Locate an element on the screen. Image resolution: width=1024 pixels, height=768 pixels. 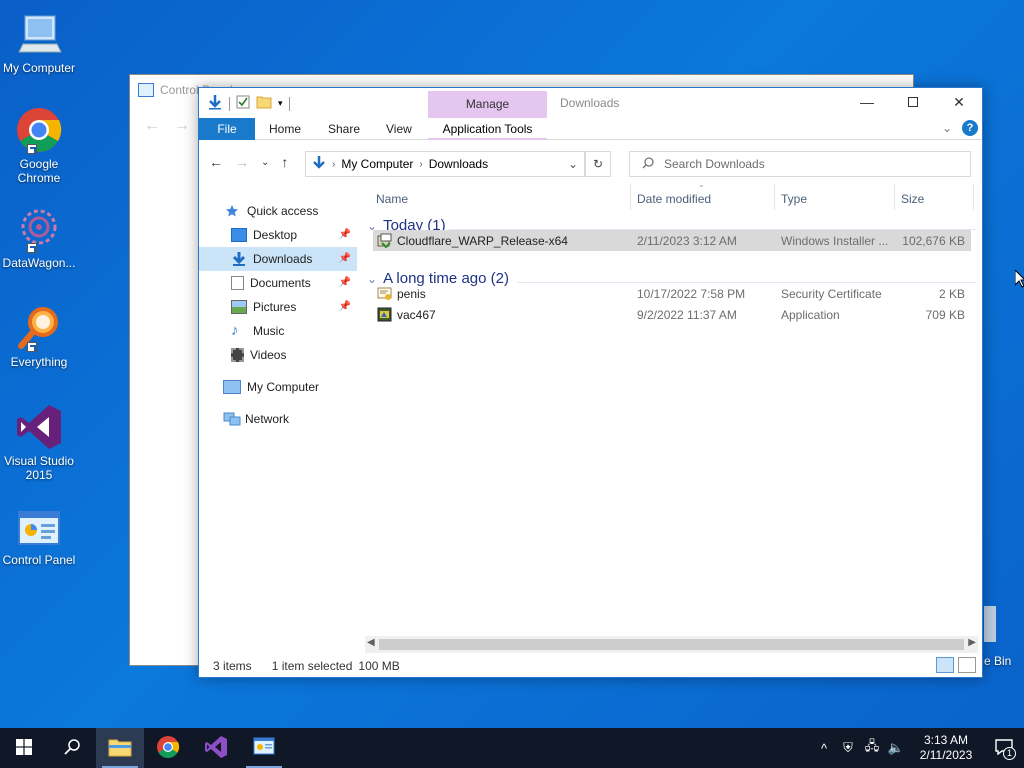
desktop-icon-recycle-bin: e Bin is located at coordinates (1004, 637).